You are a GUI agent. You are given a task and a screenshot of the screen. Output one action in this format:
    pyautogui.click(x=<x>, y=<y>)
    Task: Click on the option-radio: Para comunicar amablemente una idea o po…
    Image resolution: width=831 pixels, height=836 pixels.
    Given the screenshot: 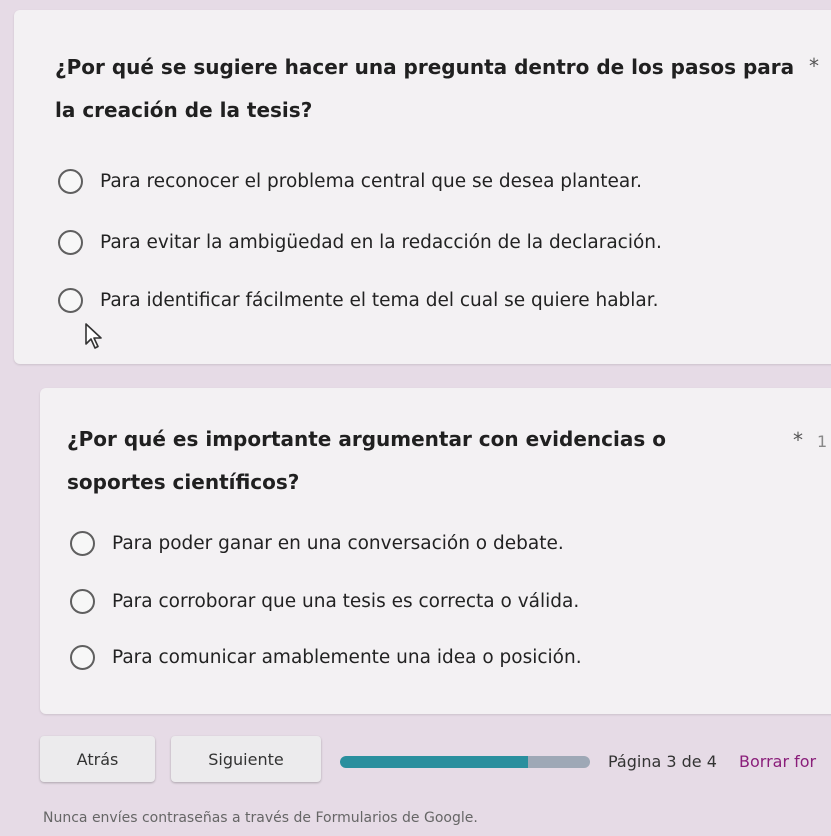 What is the action you would take?
    pyautogui.click(x=326, y=657)
    